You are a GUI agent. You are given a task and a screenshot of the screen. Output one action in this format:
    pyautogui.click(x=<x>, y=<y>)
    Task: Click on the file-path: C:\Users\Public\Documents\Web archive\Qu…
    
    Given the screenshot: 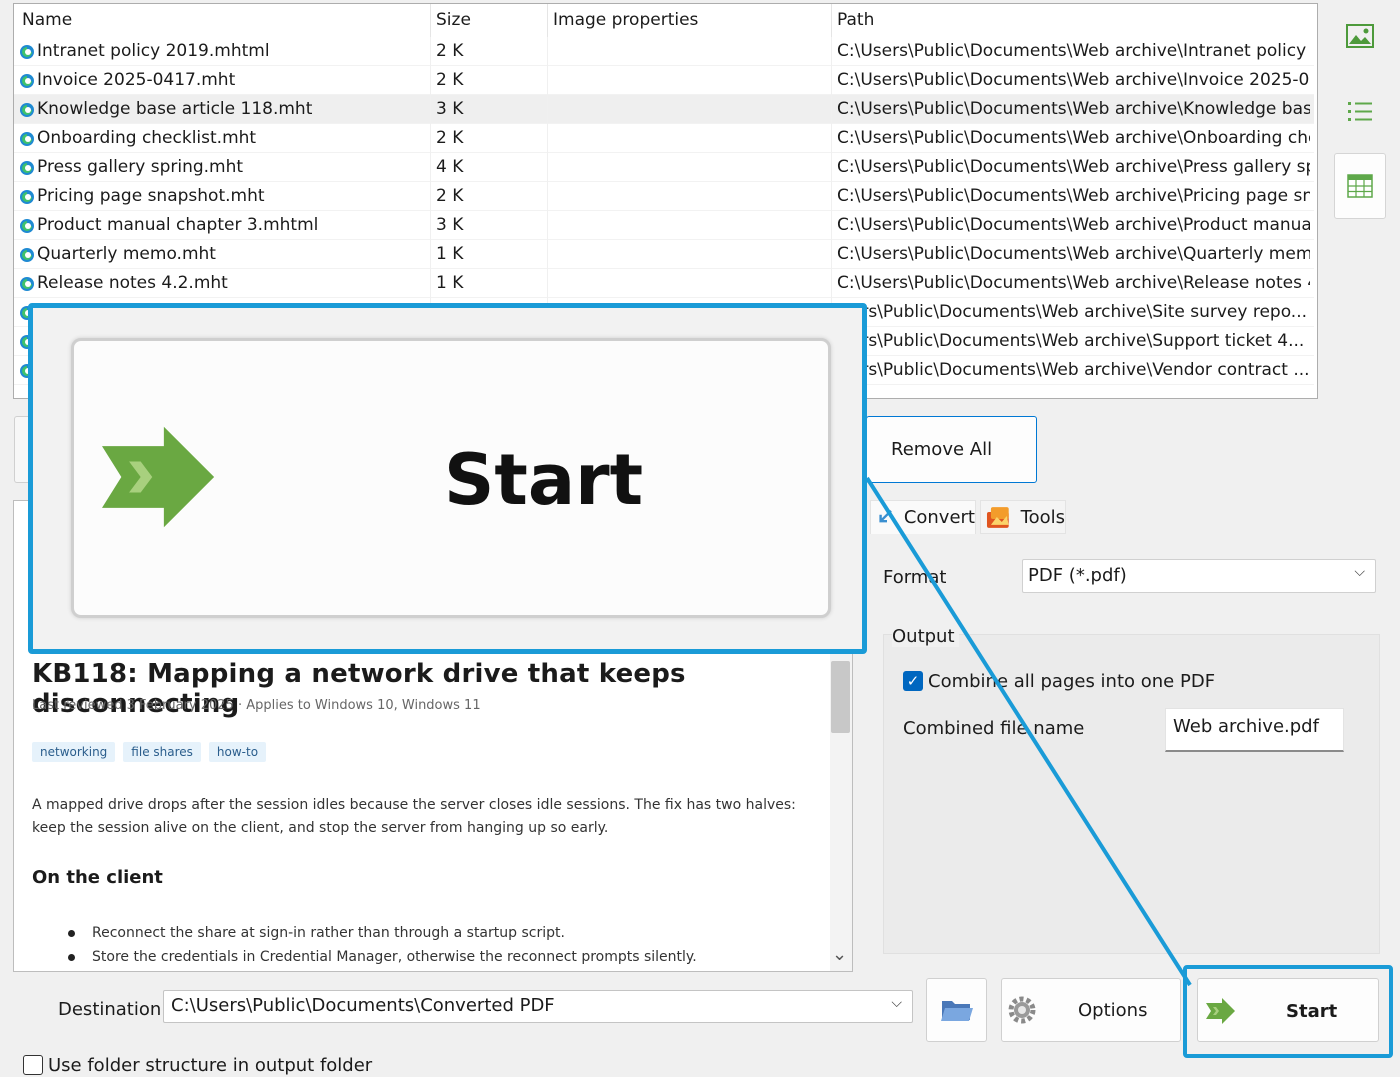 What is the action you would take?
    pyautogui.click(x=1073, y=254)
    